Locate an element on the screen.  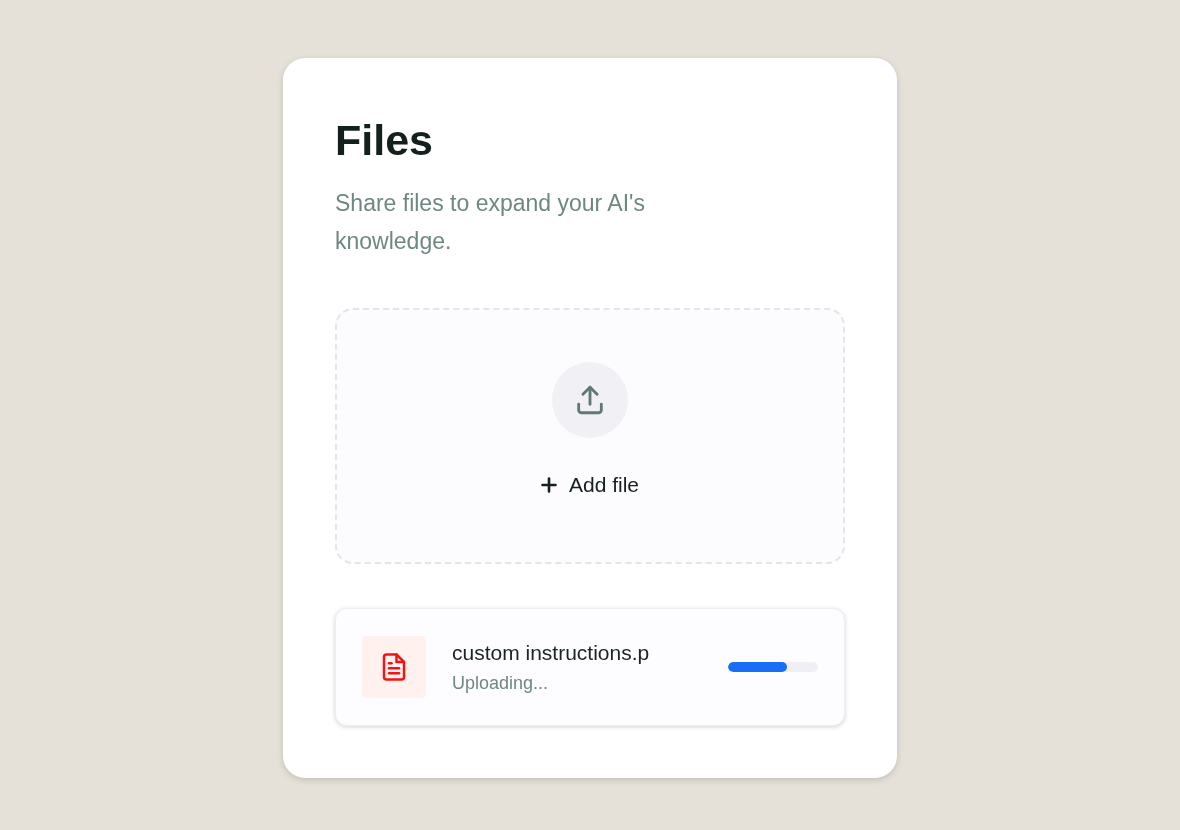
add-file-button: Add file is located at coordinates (589, 485).